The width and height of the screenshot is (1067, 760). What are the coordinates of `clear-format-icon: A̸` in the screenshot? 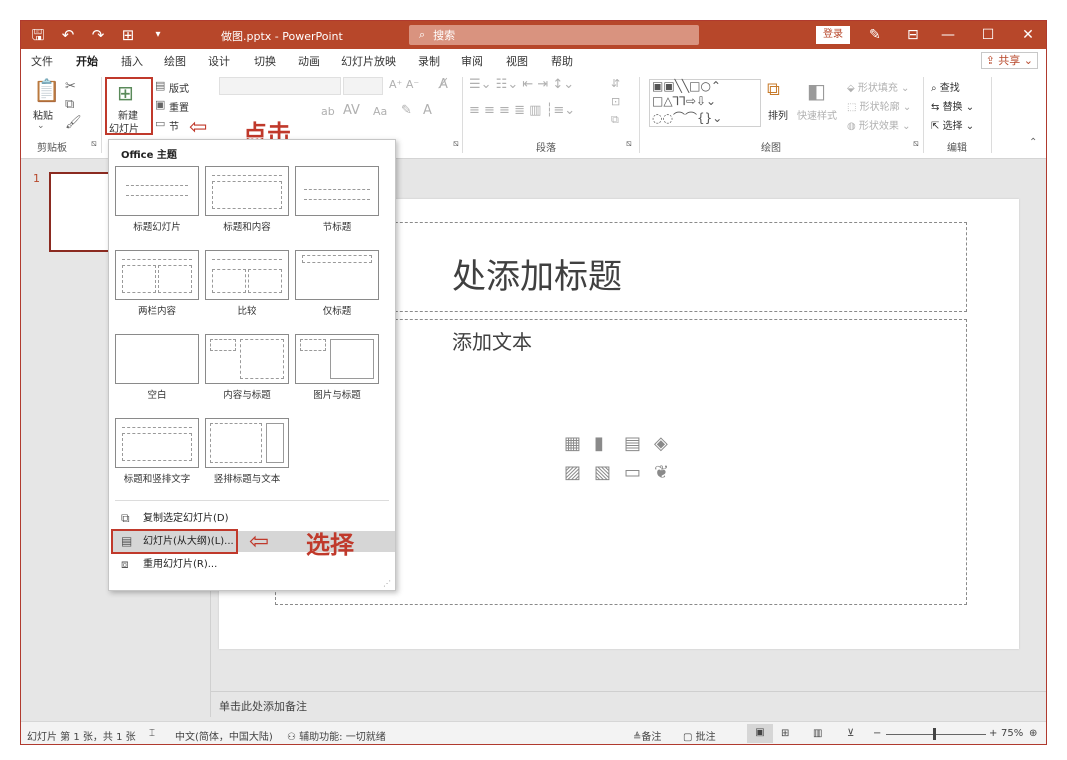 It's located at (443, 84).